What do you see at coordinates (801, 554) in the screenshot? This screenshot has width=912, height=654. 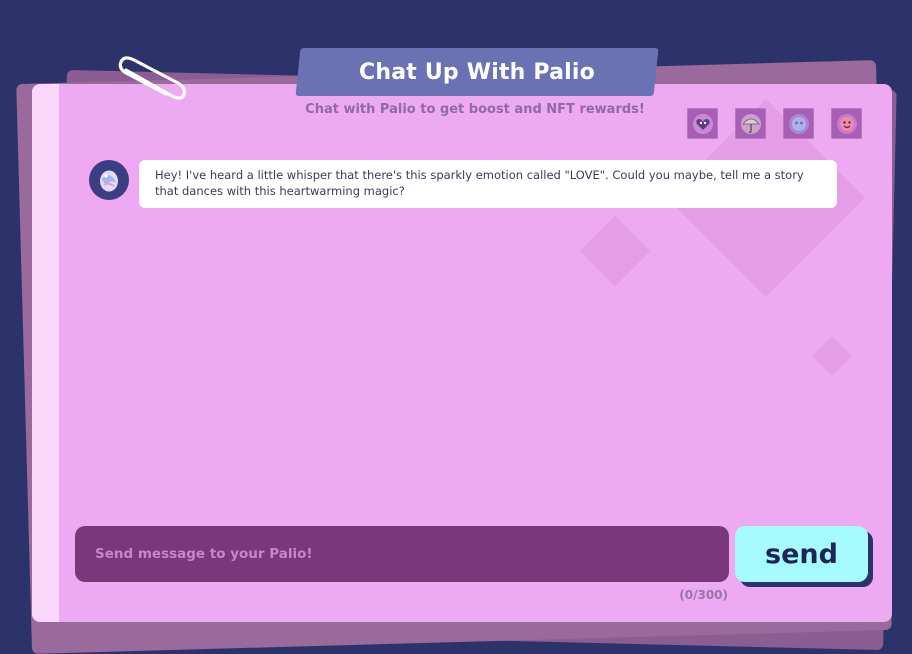 I see `send-button: send` at bounding box center [801, 554].